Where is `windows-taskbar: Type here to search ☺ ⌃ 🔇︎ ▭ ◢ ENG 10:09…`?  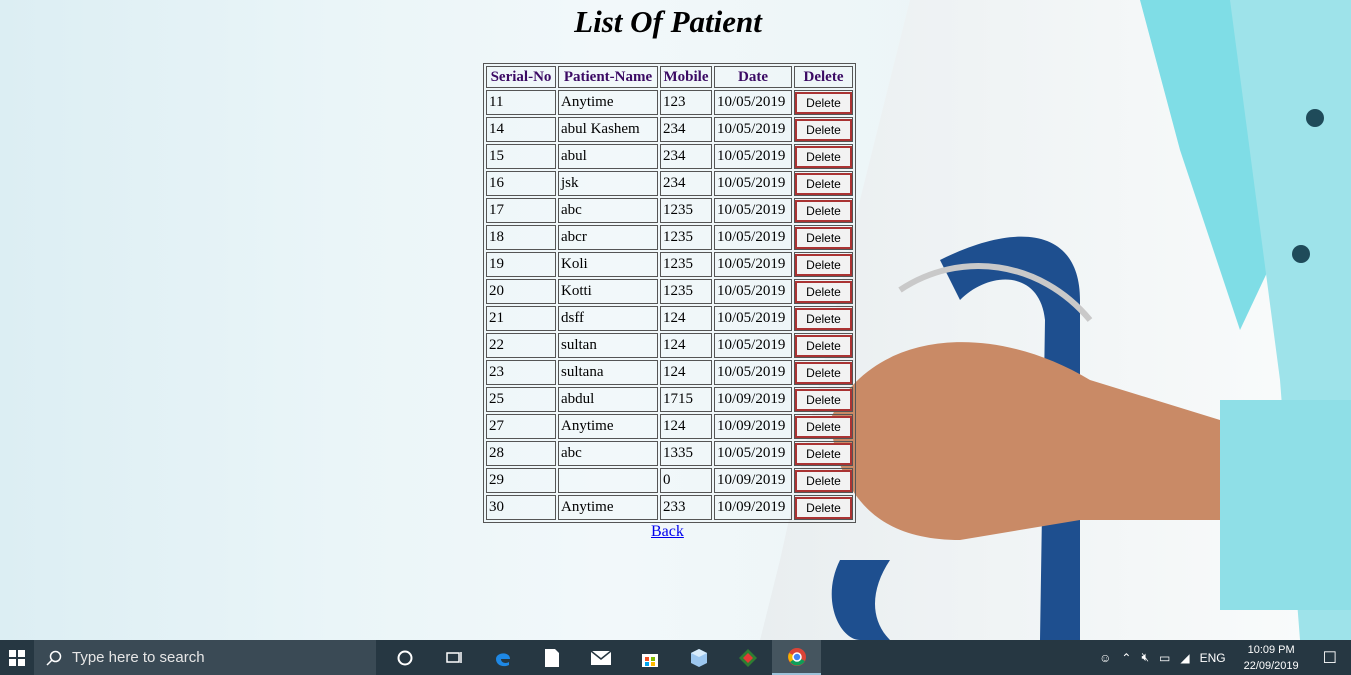
windows-taskbar: Type here to search ☺ ⌃ 🔇︎ ▭ ◢ ENG 10:09… is located at coordinates (675, 657).